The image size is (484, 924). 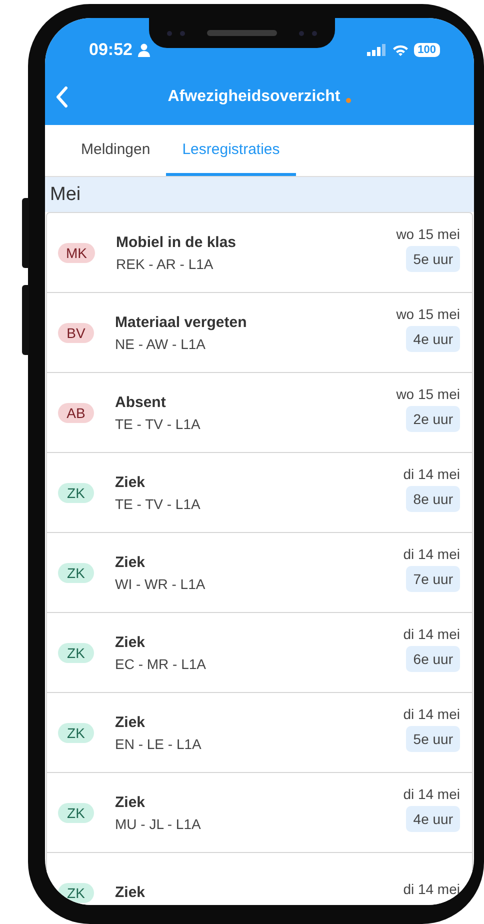 I want to click on section-header: Mei, so click(x=259, y=194).